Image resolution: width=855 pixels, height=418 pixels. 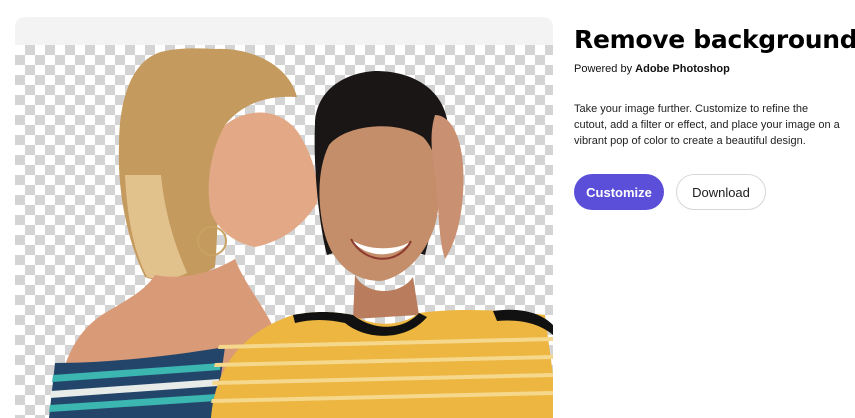 I want to click on action-buttons: Customize Download, so click(x=709, y=192).